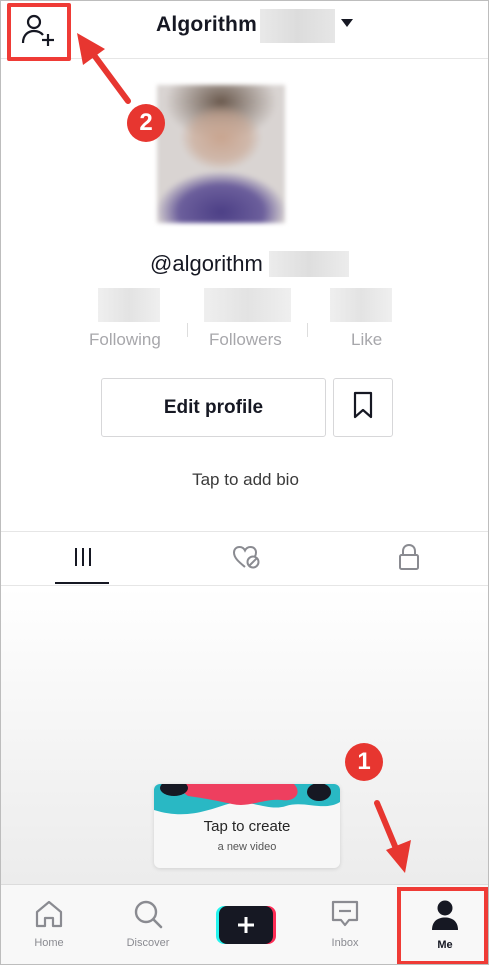 The width and height of the screenshot is (489, 965). I want to click on lock-icon, so click(409, 559).